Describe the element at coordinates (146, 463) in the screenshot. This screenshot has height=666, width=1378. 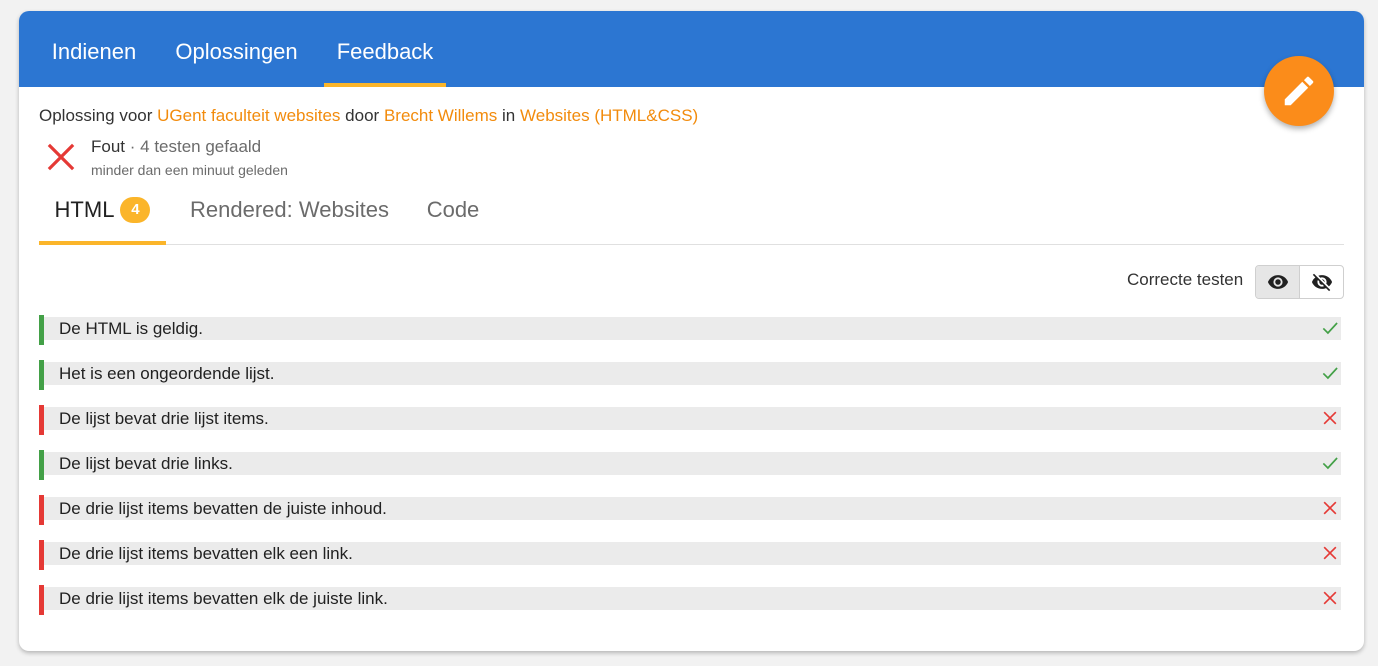
I see `test-description: De lijst bevat drie links.` at that location.